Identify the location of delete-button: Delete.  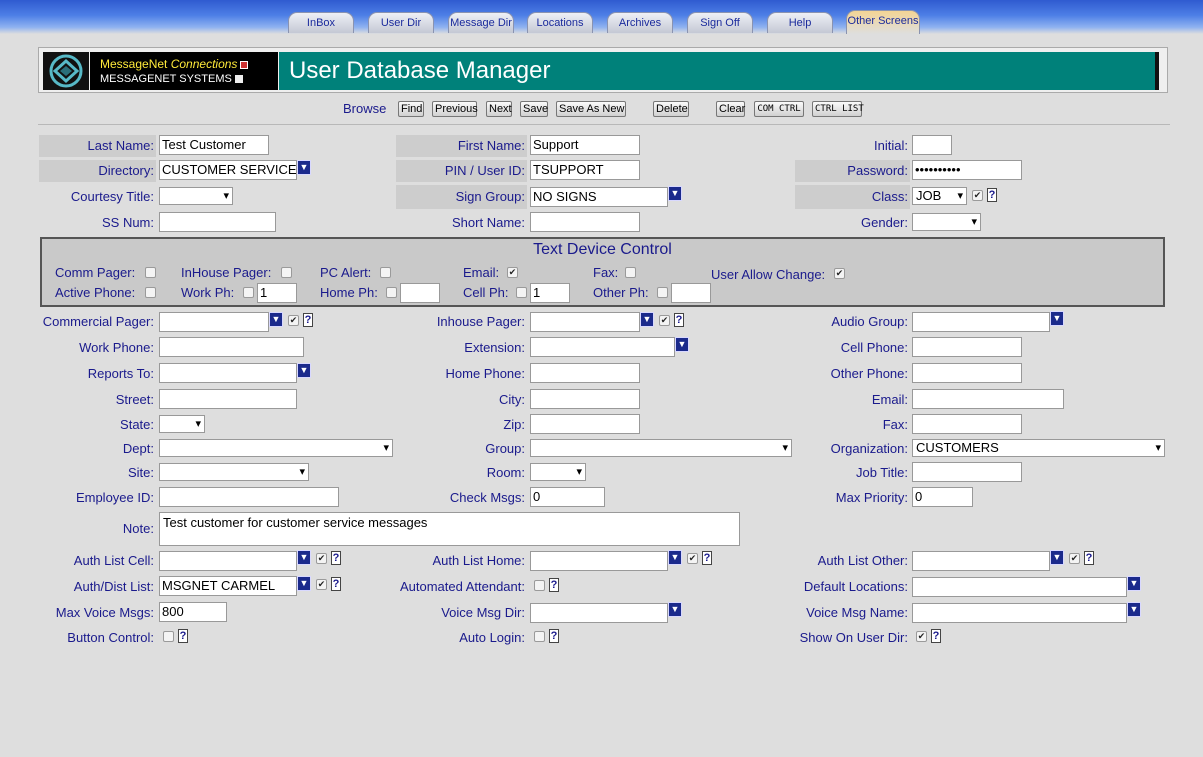
(671, 109).